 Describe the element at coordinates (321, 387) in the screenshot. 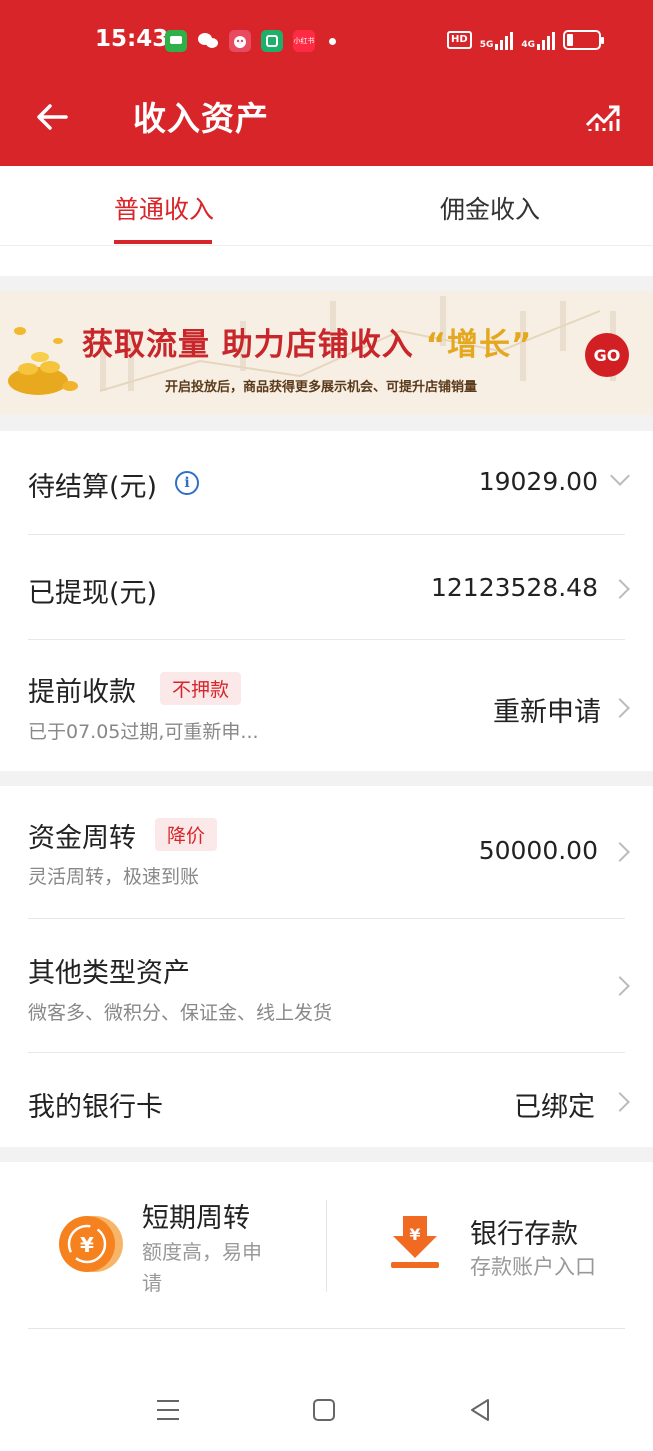

I see `banner-subtitle: 开启投放后，商品获得更多展示机会、可提升店铺销量` at that location.